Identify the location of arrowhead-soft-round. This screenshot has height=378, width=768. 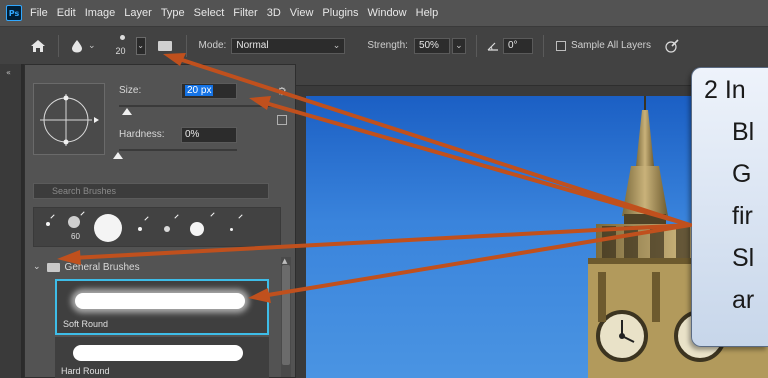
(259, 295).